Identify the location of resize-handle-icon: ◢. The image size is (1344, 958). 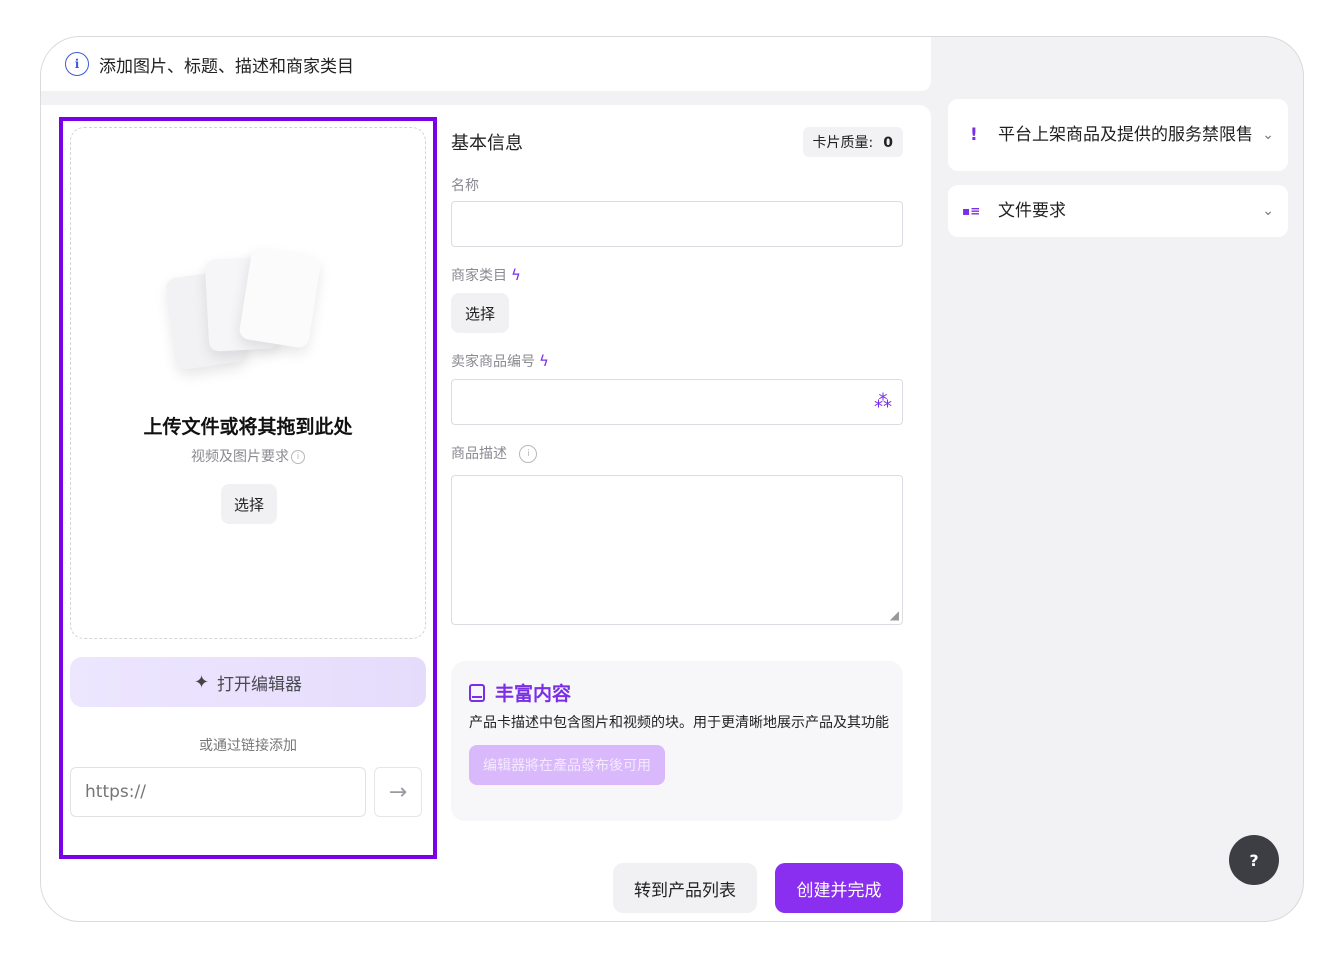
(894, 615).